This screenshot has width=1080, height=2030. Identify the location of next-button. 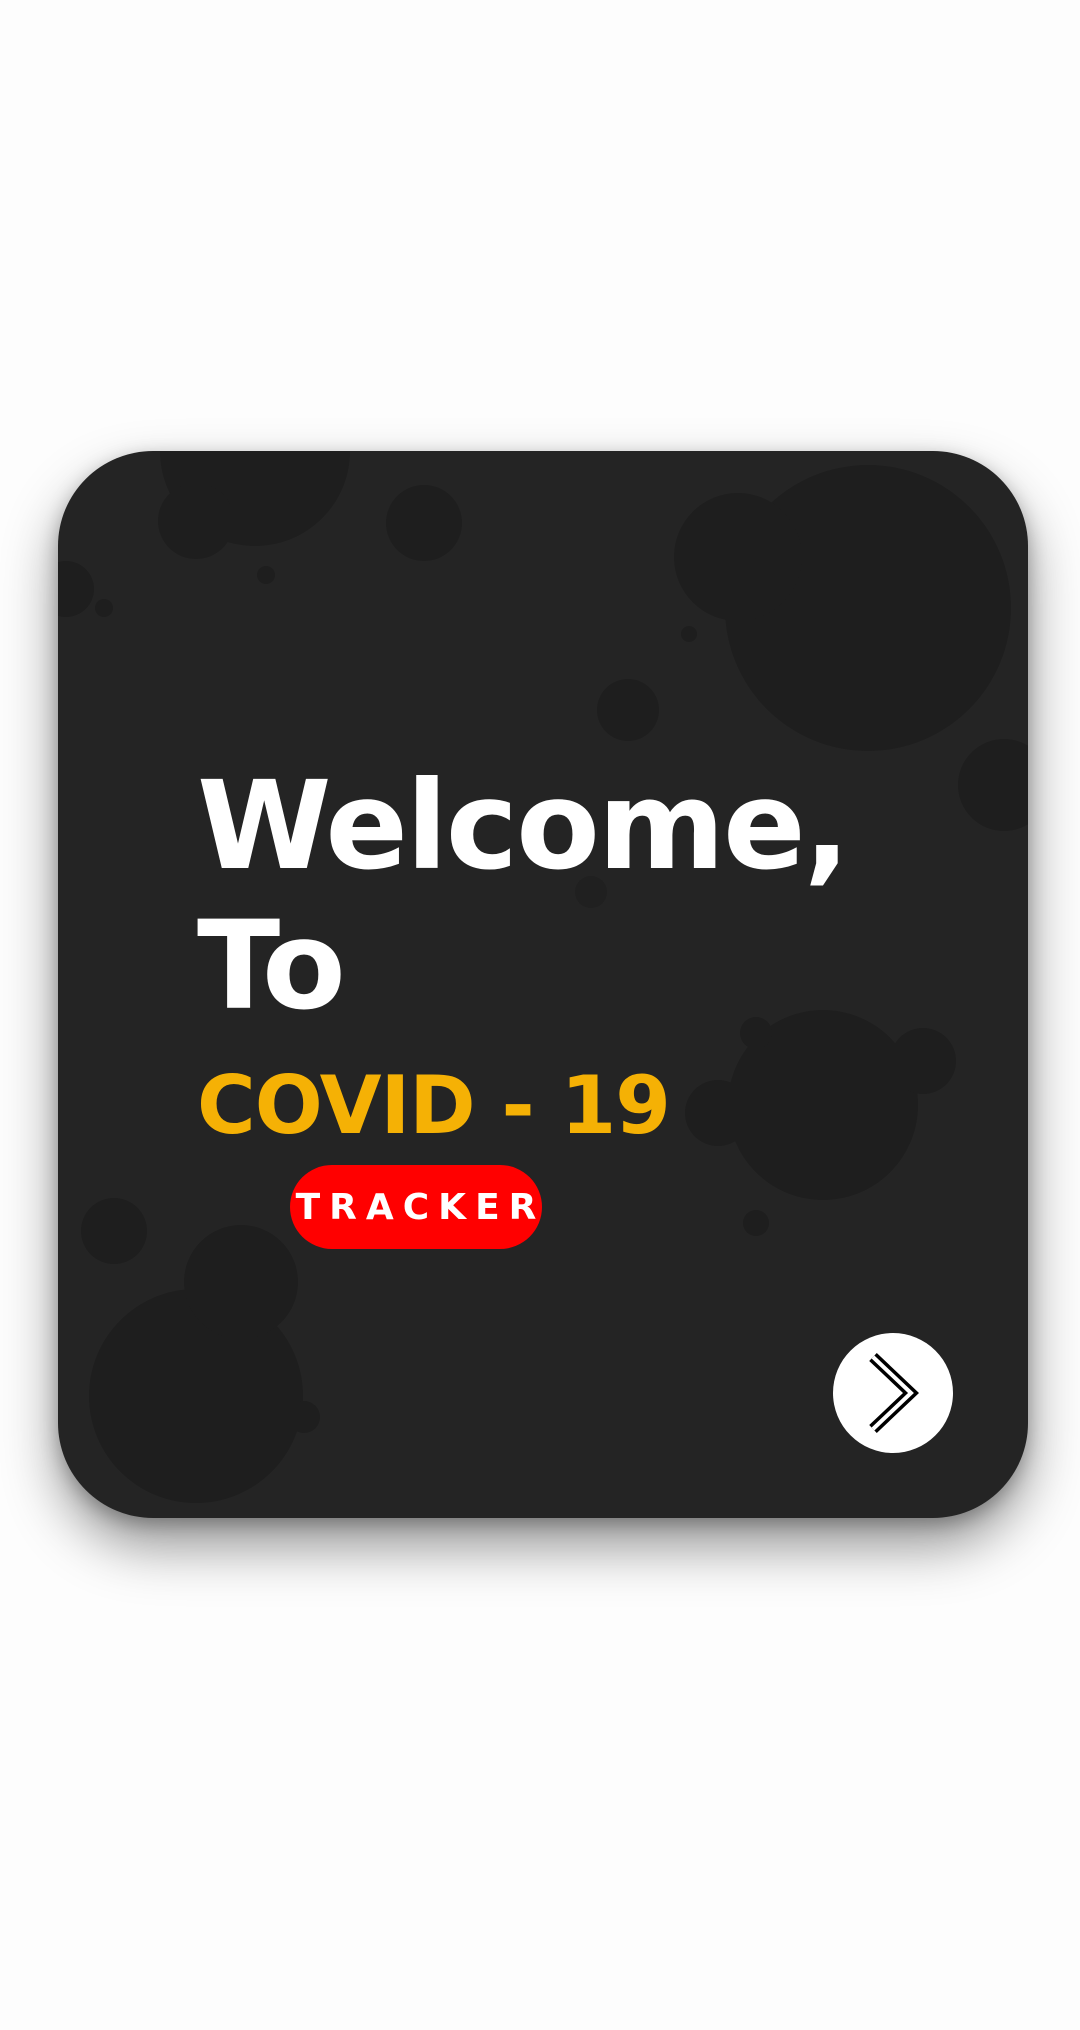
(893, 1393).